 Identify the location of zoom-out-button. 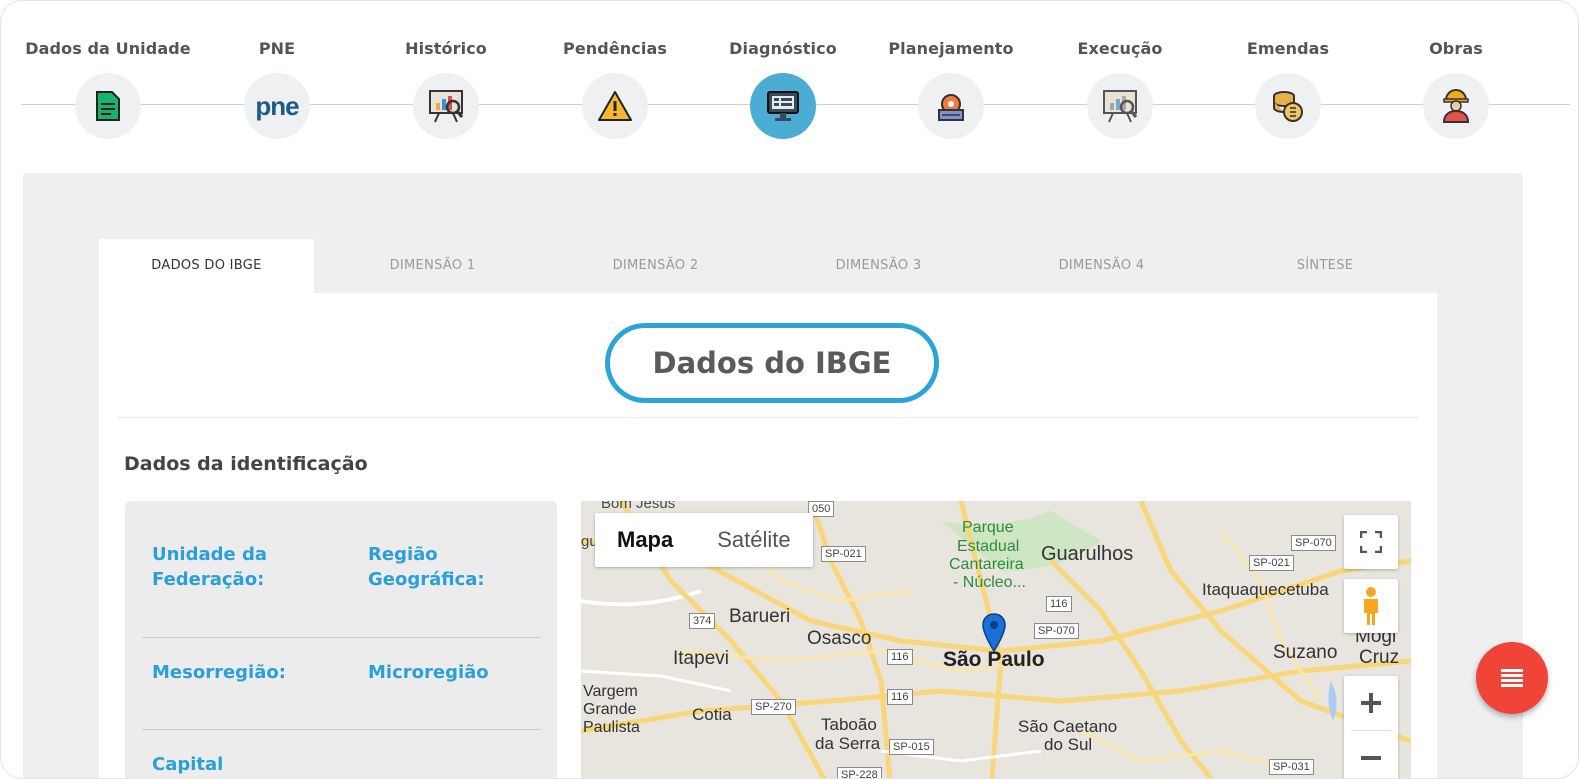
(1371, 754).